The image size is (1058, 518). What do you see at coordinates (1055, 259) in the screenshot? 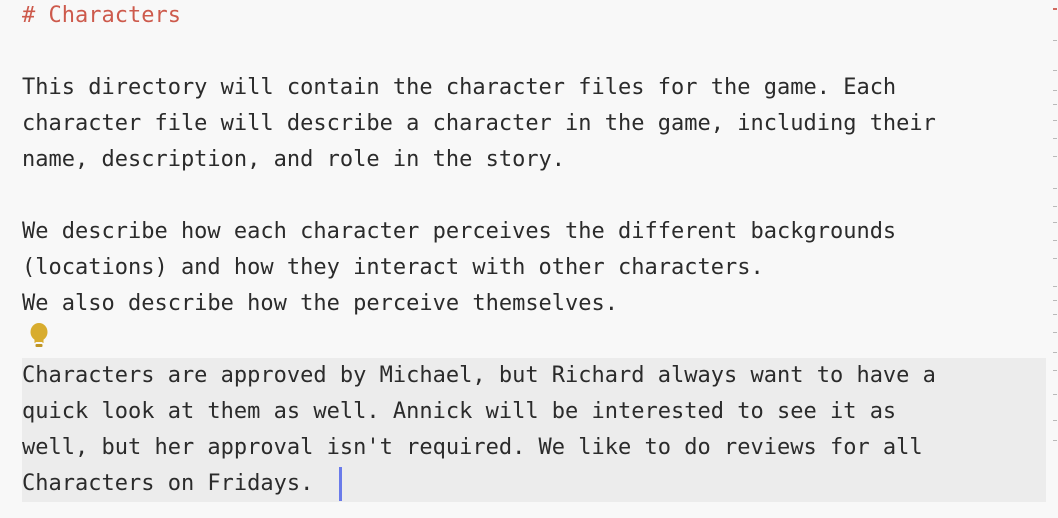
I see `scrollbar-markers` at bounding box center [1055, 259].